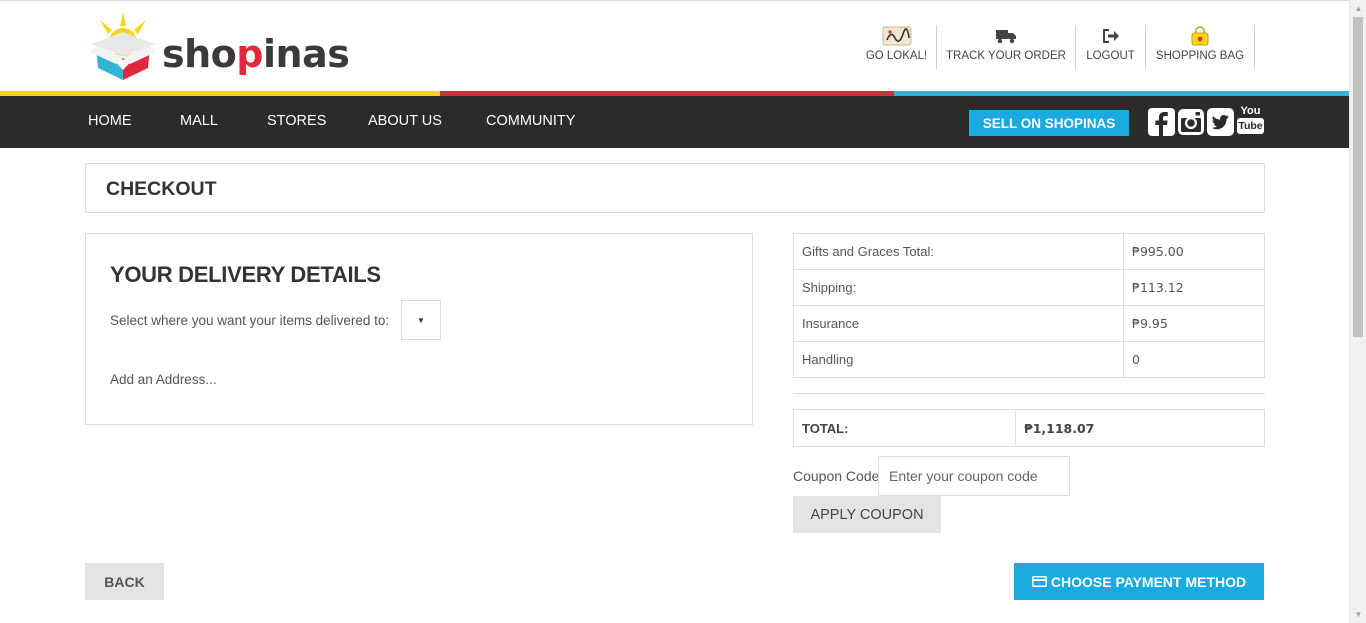 This screenshot has width=1366, height=623. Describe the element at coordinates (1110, 47) in the screenshot. I see `logout-link: LOGOUT` at that location.